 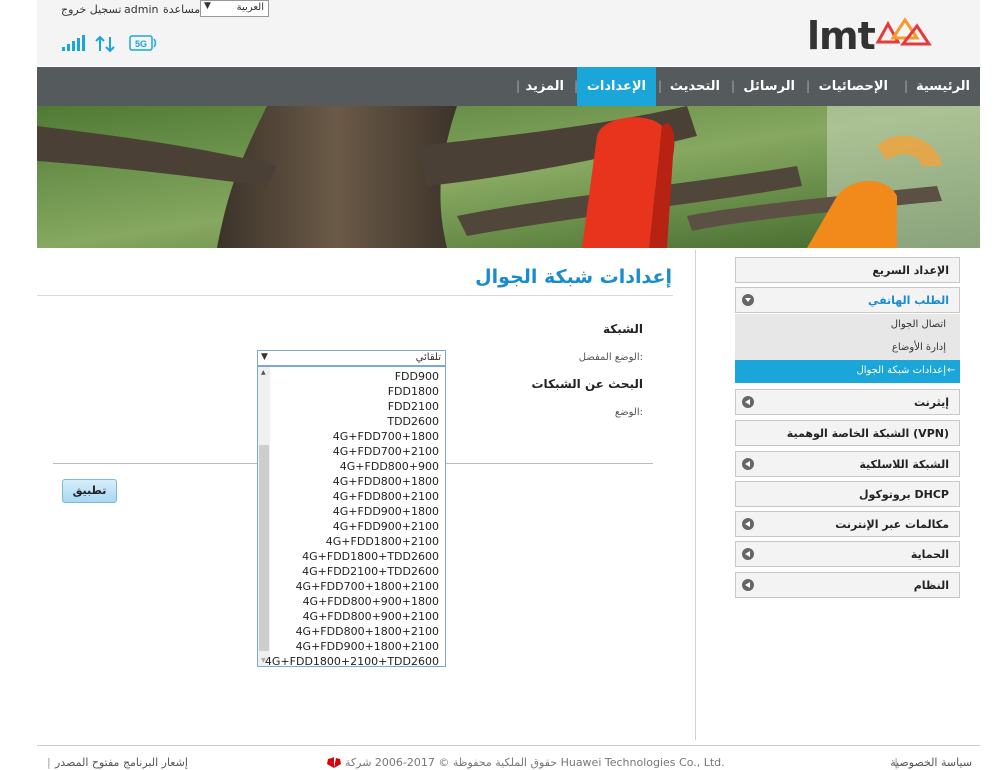 What do you see at coordinates (386, 481) in the screenshot?
I see `dropdown-option: 4G+FDD800+1800` at bounding box center [386, 481].